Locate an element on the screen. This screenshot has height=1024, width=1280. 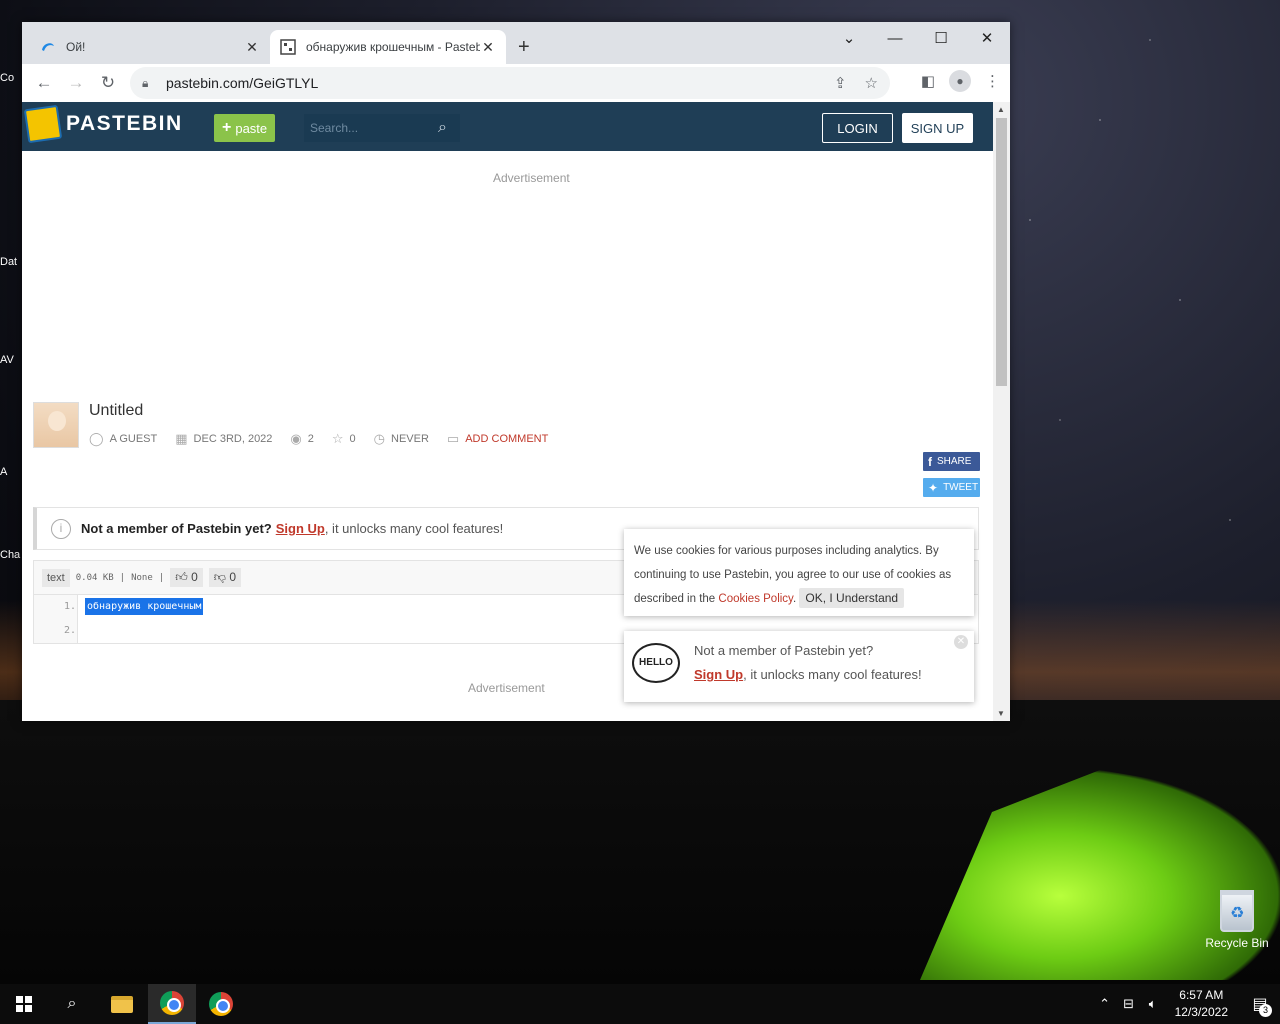
syntax-format: text is located at coordinates (56, 577).